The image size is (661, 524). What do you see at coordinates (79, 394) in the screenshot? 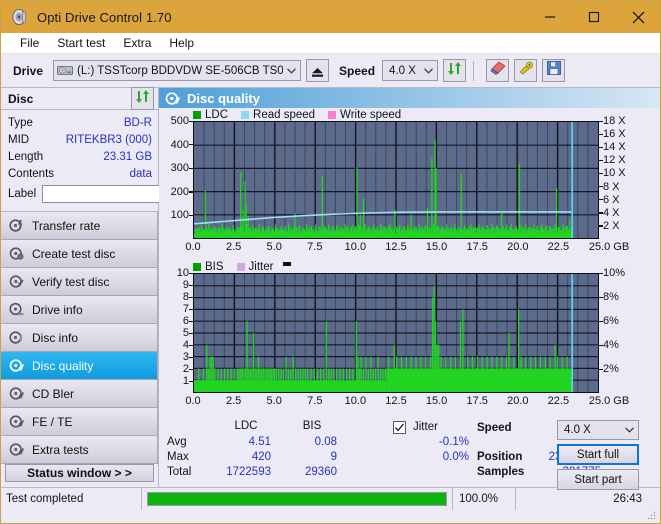
I see `sidebar-item-cd-bler: CD Bler` at bounding box center [79, 394].